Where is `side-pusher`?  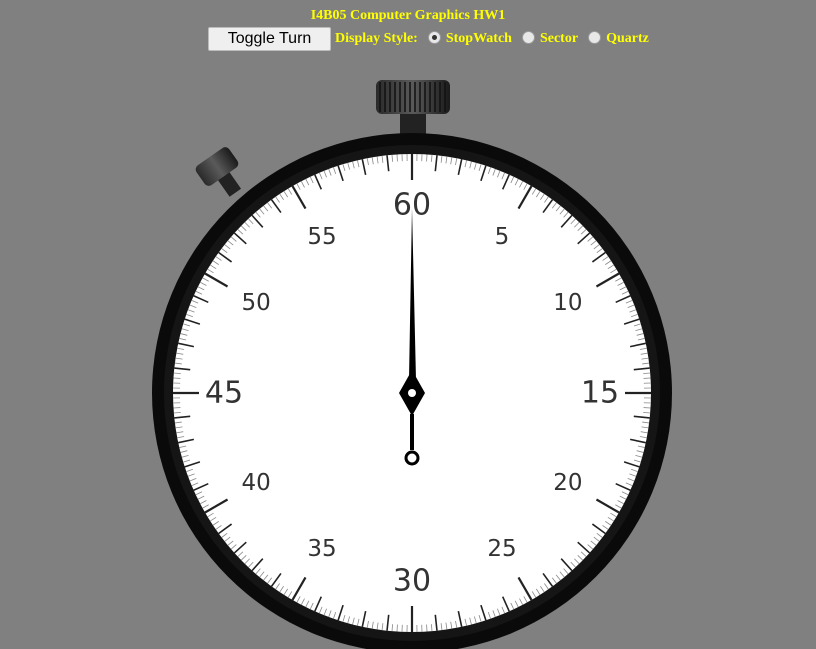 side-pusher is located at coordinates (223, 174).